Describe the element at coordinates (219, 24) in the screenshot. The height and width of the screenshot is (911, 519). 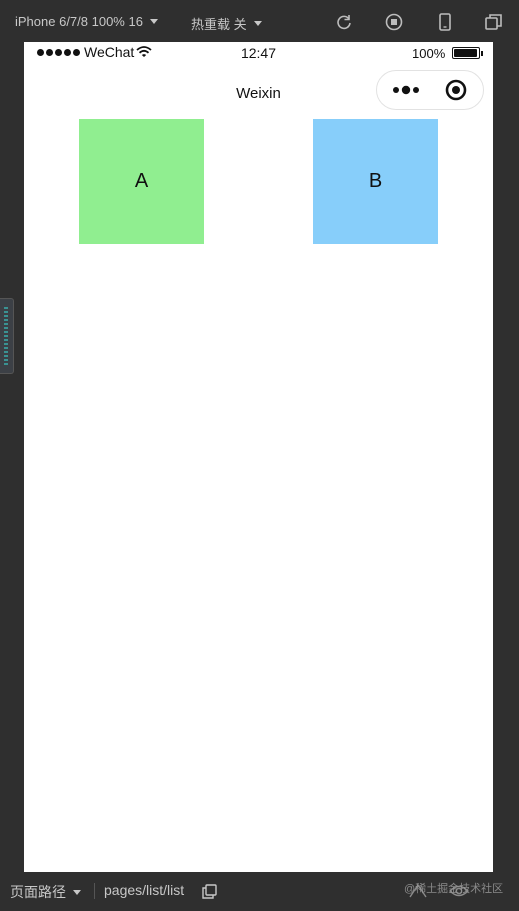
I see `hot-reload-label: 热重载 关` at that location.